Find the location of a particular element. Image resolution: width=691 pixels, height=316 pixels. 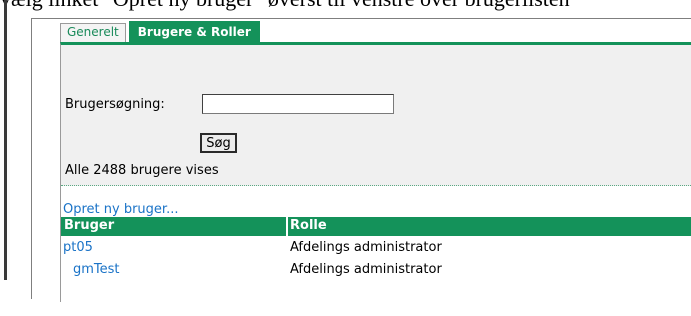

table-row: pt05 Afdelings administrator is located at coordinates (376, 248).